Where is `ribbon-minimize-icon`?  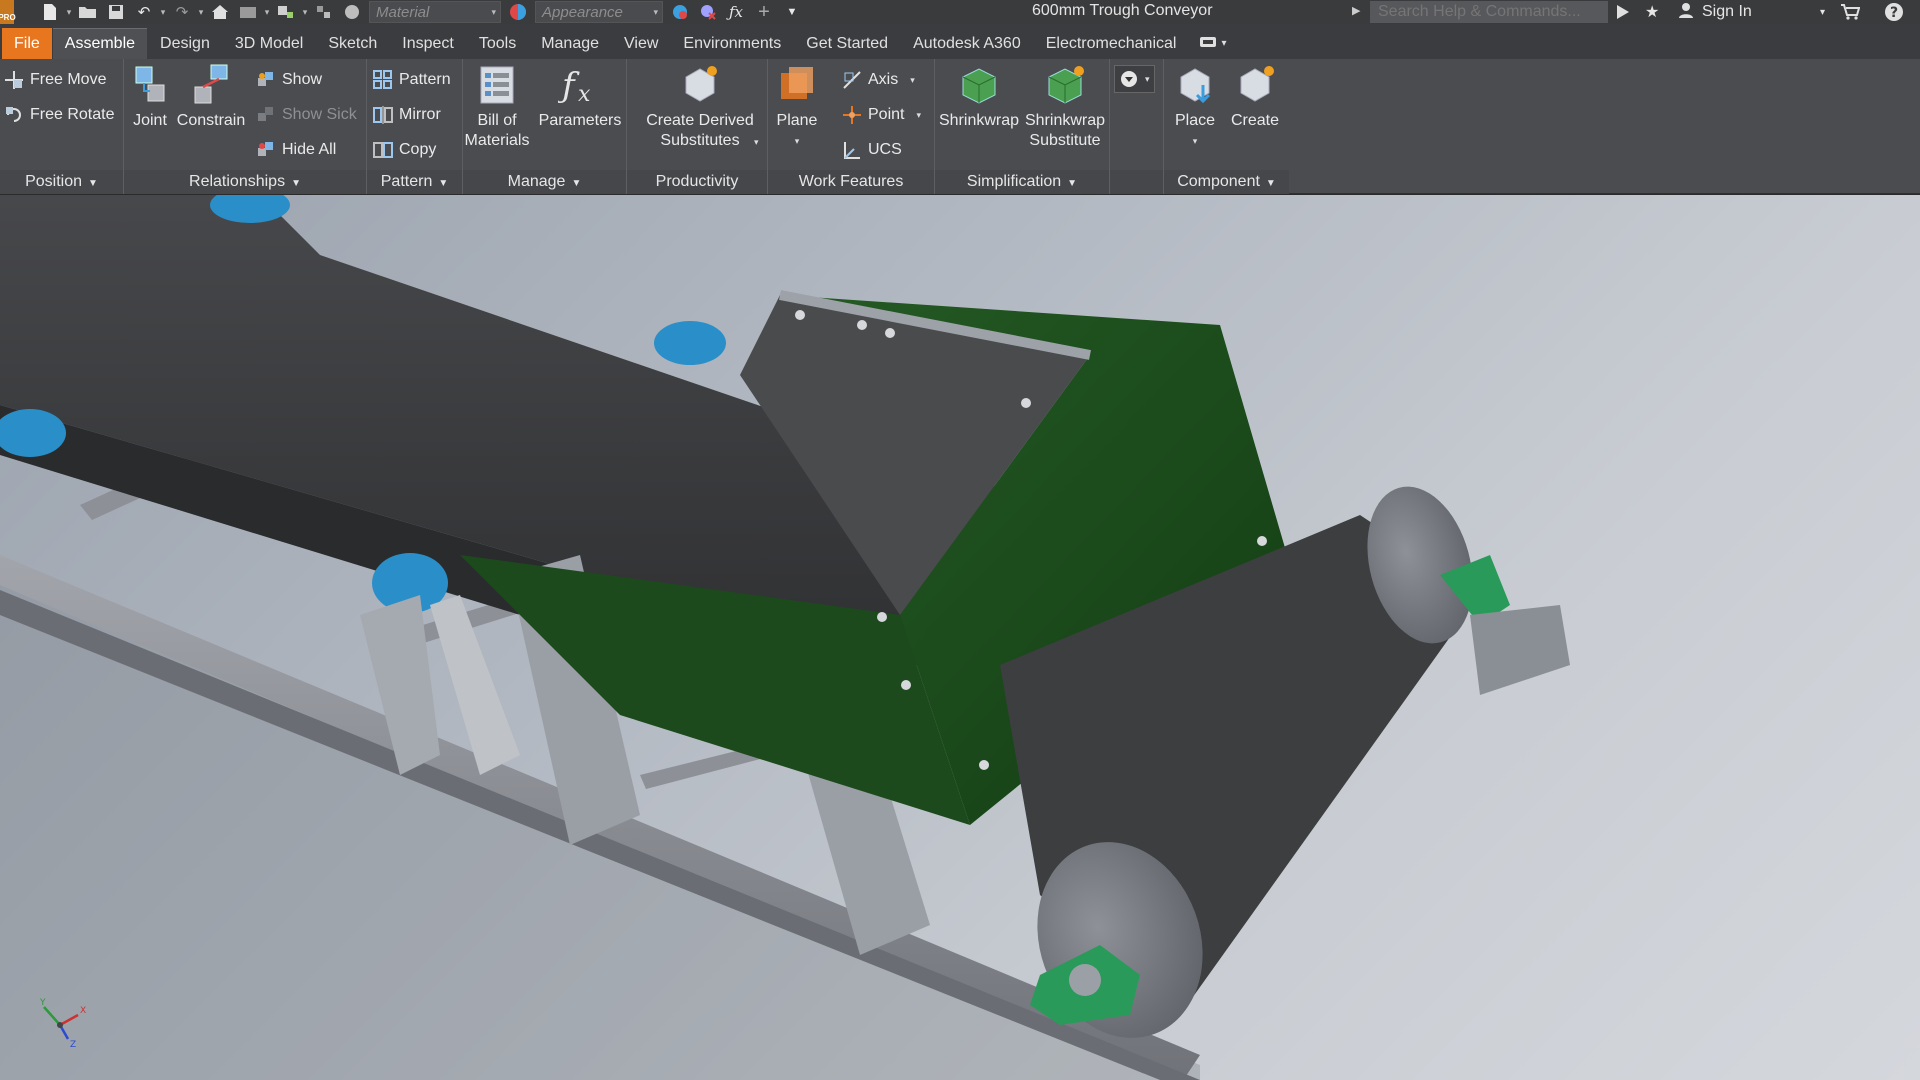 ribbon-minimize-icon is located at coordinates (1208, 43).